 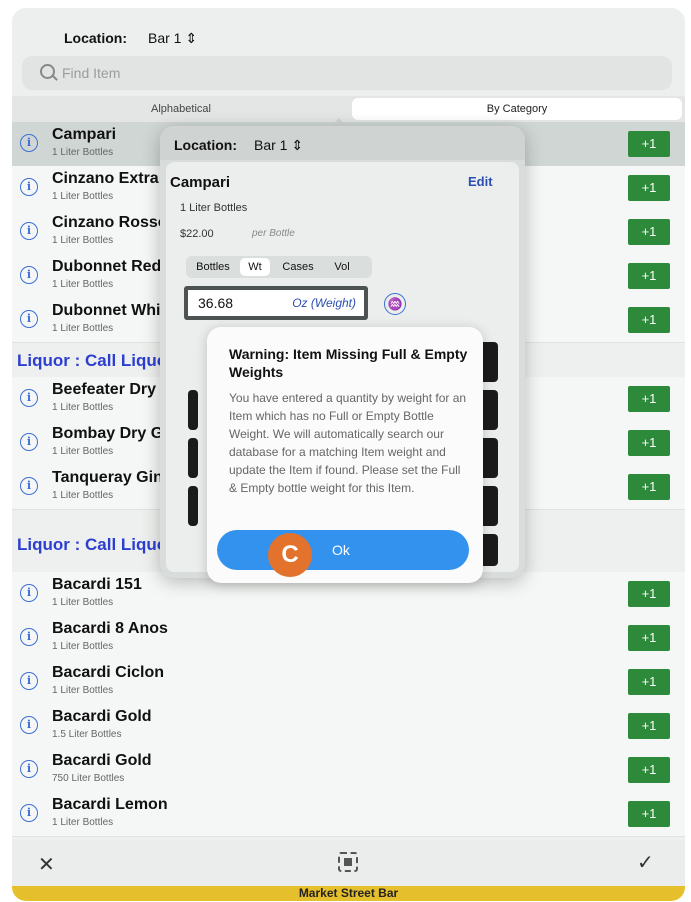 What do you see at coordinates (47, 71) in the screenshot?
I see `search-icon` at bounding box center [47, 71].